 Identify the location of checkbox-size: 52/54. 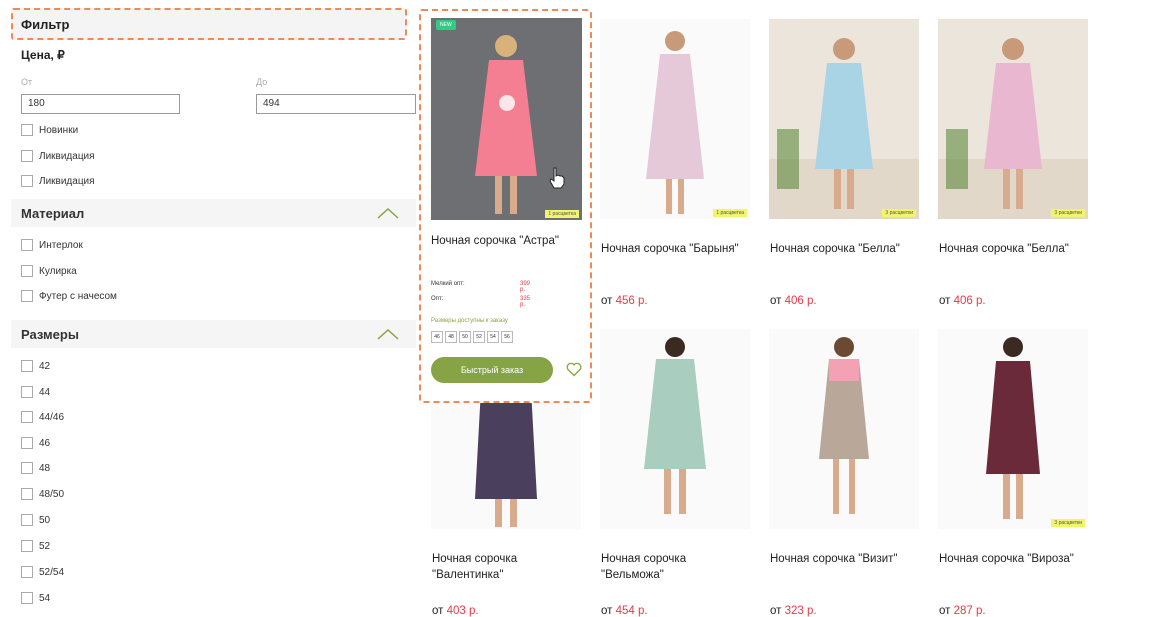
(42, 572).